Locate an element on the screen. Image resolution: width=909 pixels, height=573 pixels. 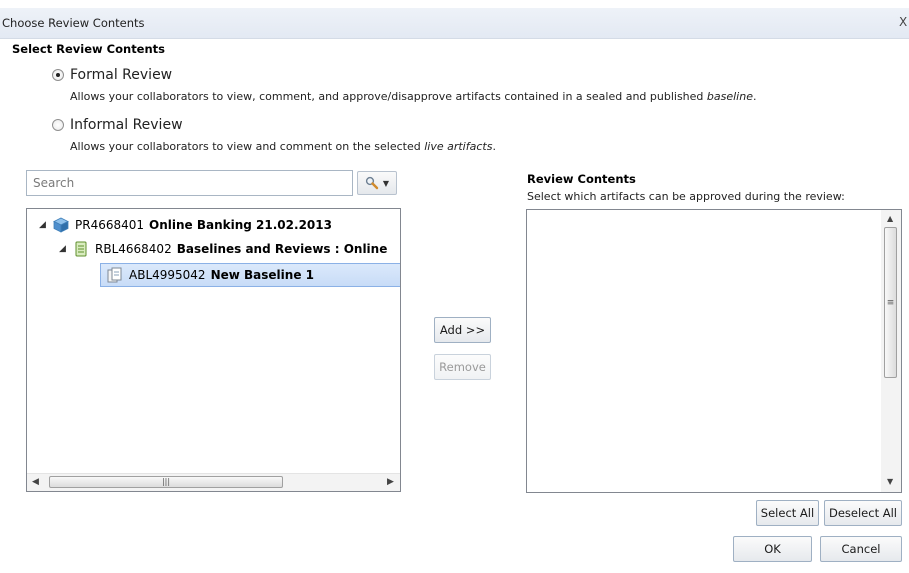
scroll-up-arrow-icon: ▲ is located at coordinates (890, 218).